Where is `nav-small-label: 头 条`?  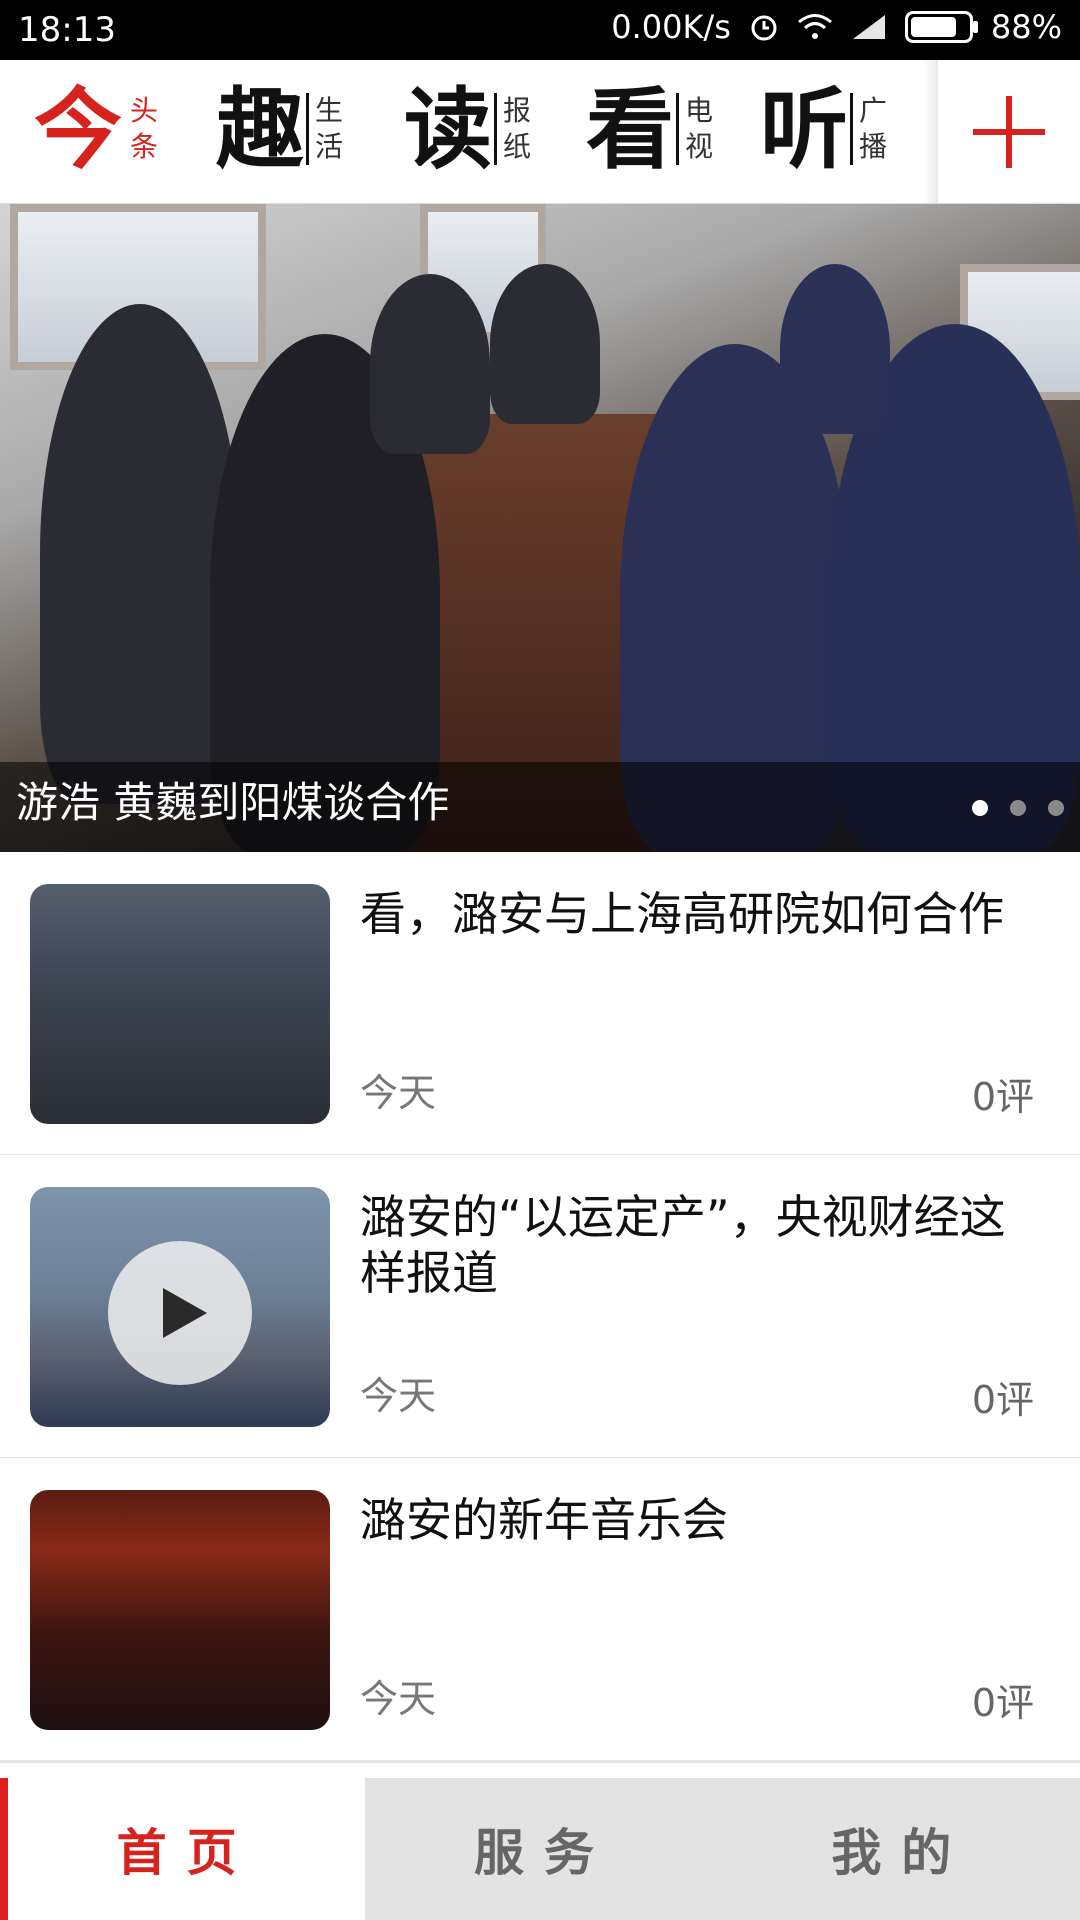
nav-small-label: 头 条 is located at coordinates (141, 129).